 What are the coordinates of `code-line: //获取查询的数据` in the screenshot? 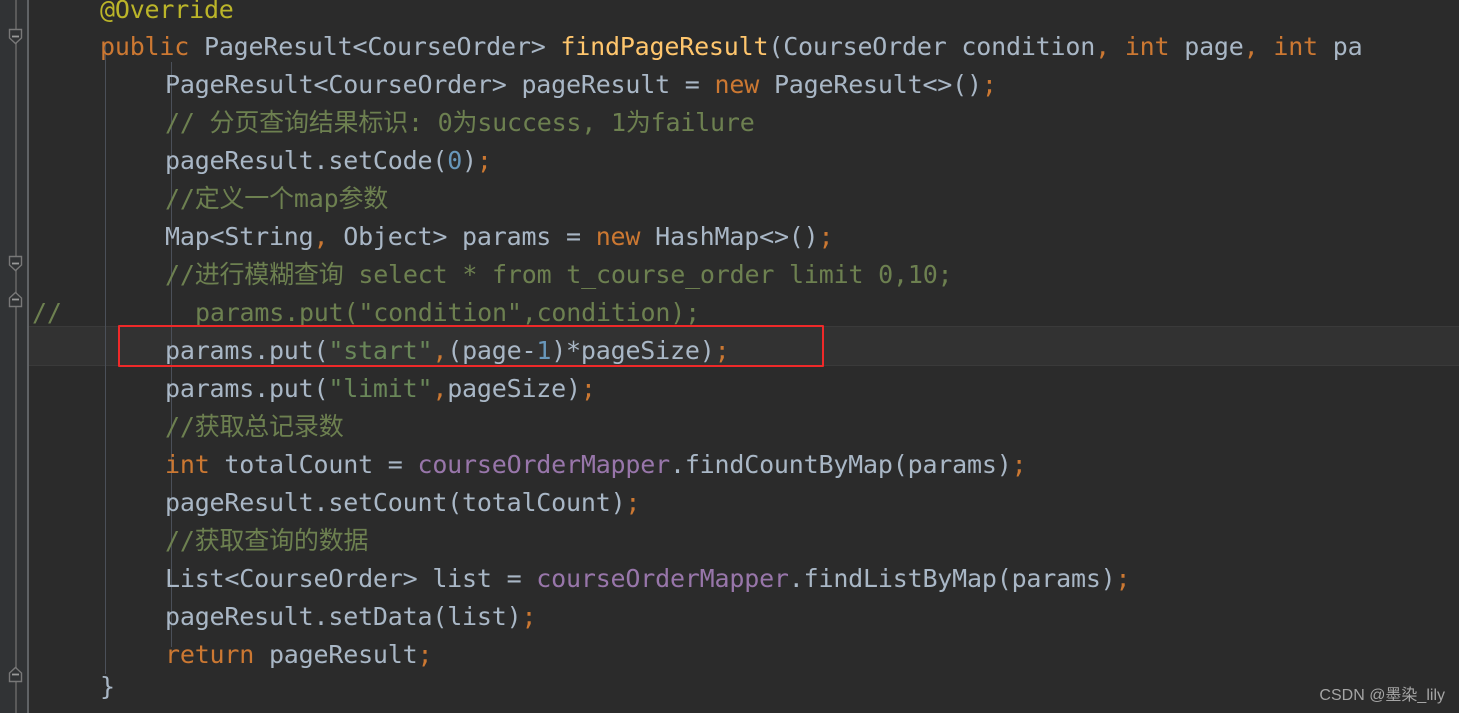 It's located at (267, 541).